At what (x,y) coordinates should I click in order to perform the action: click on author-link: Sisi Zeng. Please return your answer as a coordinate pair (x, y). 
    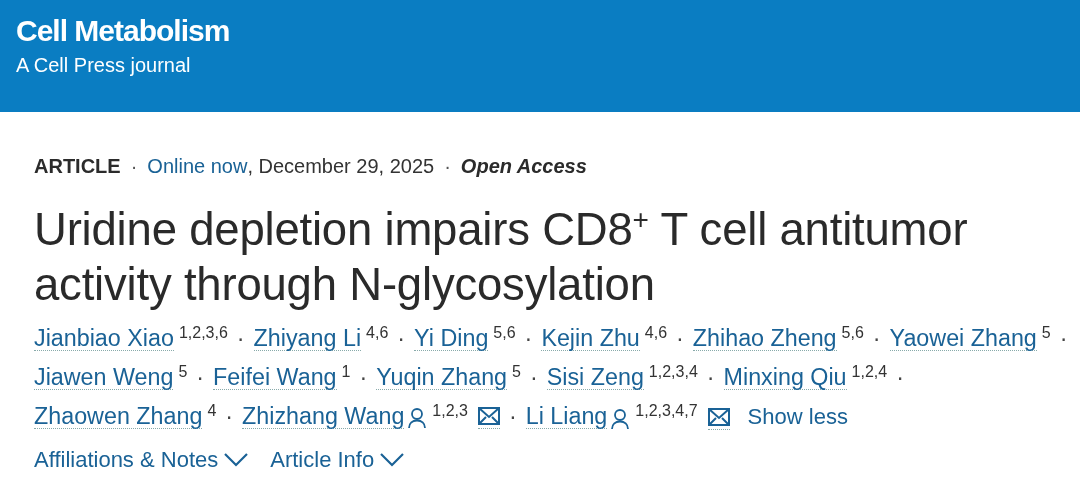
    Looking at the image, I should click on (595, 377).